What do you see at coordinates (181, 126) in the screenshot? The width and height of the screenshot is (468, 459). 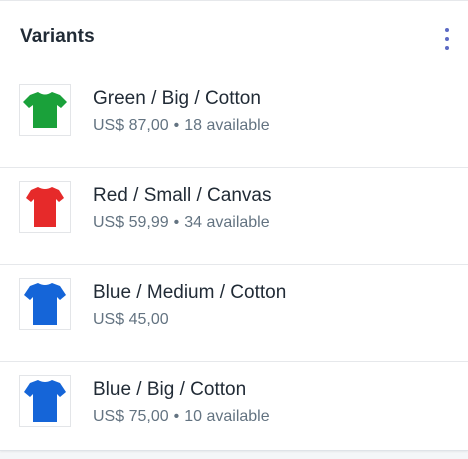 I see `variant-details: US$ 87,00 • 18 available` at bounding box center [181, 126].